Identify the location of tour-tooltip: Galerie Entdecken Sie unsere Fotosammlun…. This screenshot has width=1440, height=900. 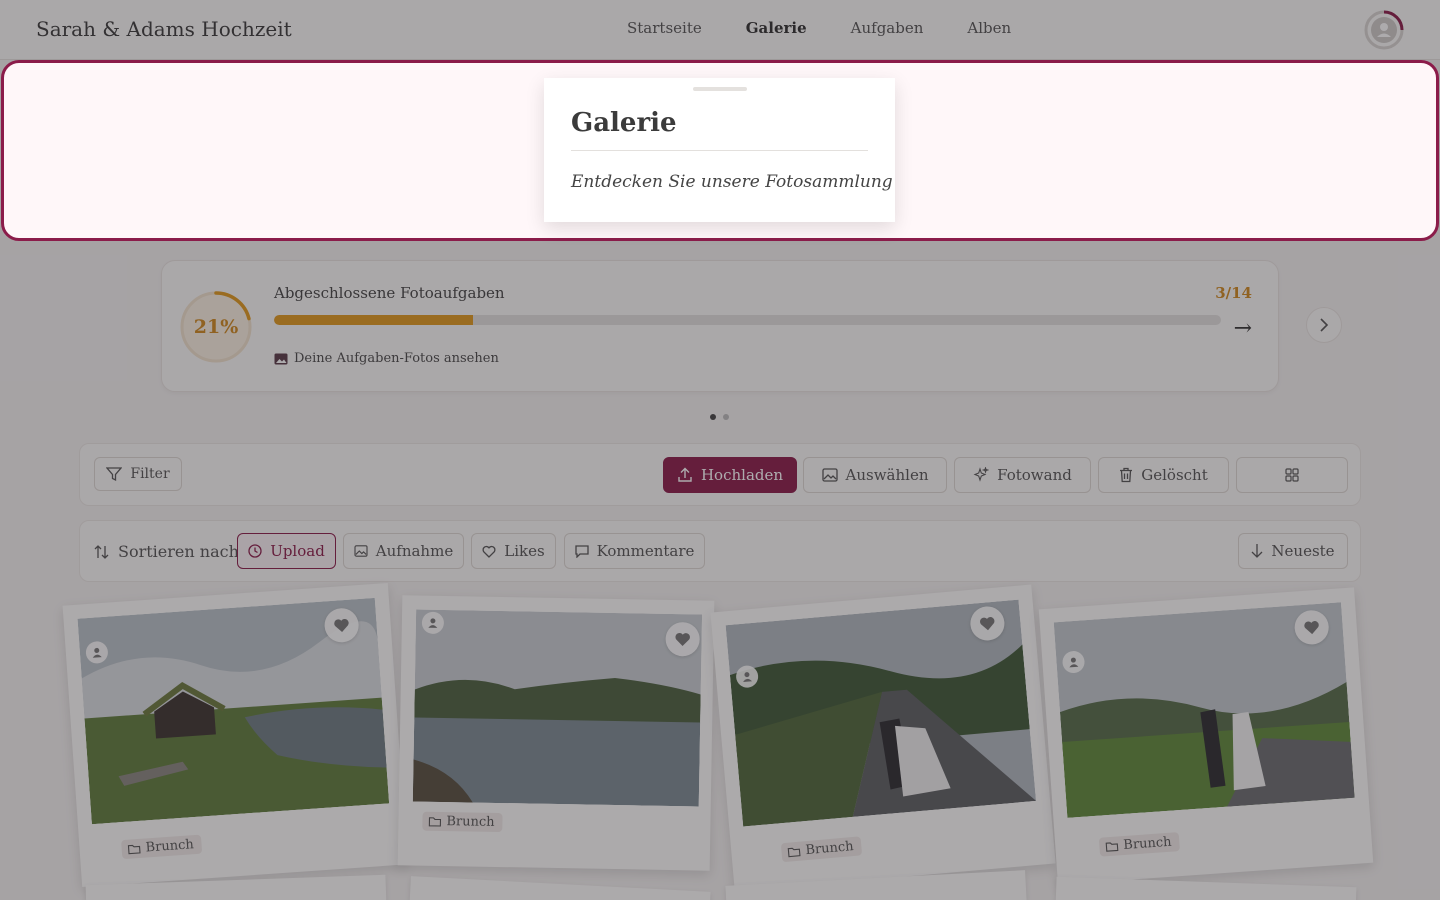
(719, 150).